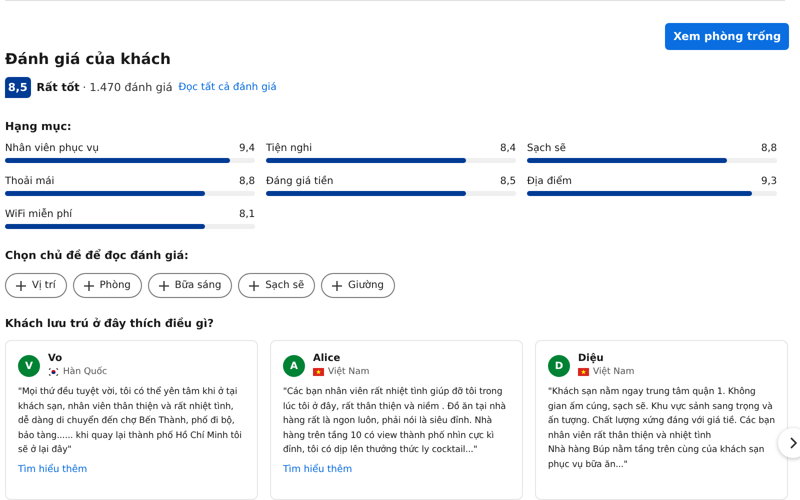 The height and width of the screenshot is (500, 800). Describe the element at coordinates (190, 285) in the screenshot. I see `topic-chip: Bữa sáng` at that location.